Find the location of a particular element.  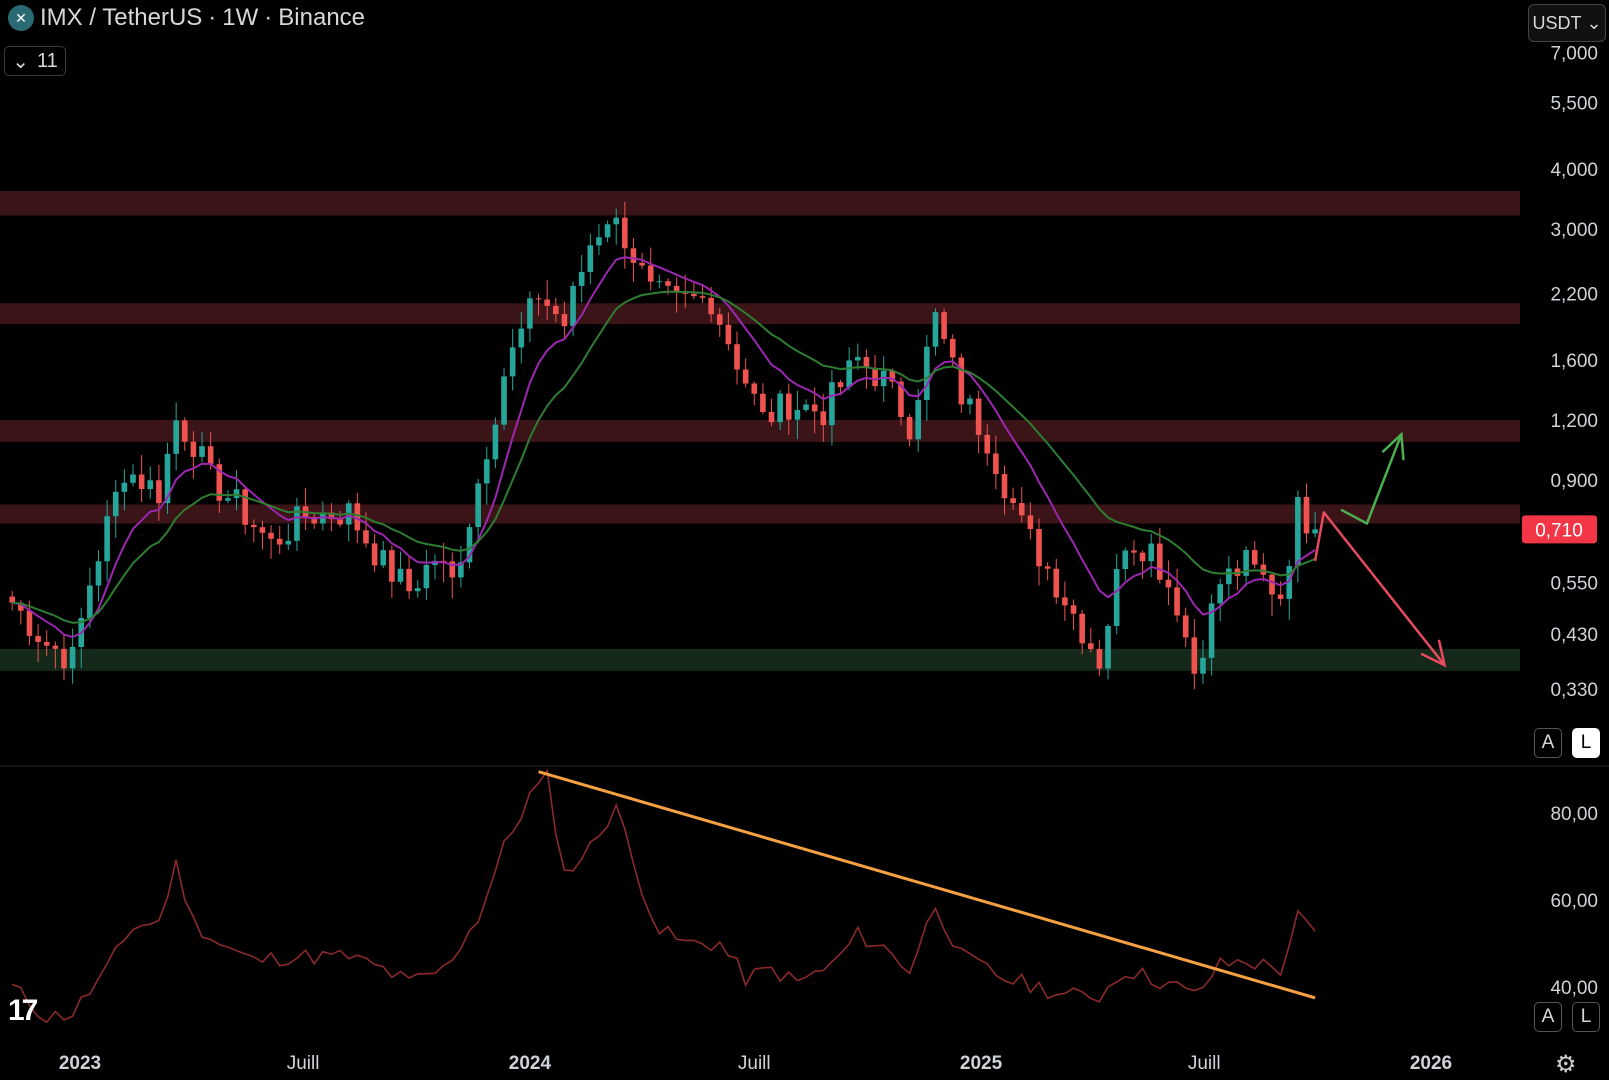

price-auto-scale-button: A is located at coordinates (1548, 743).